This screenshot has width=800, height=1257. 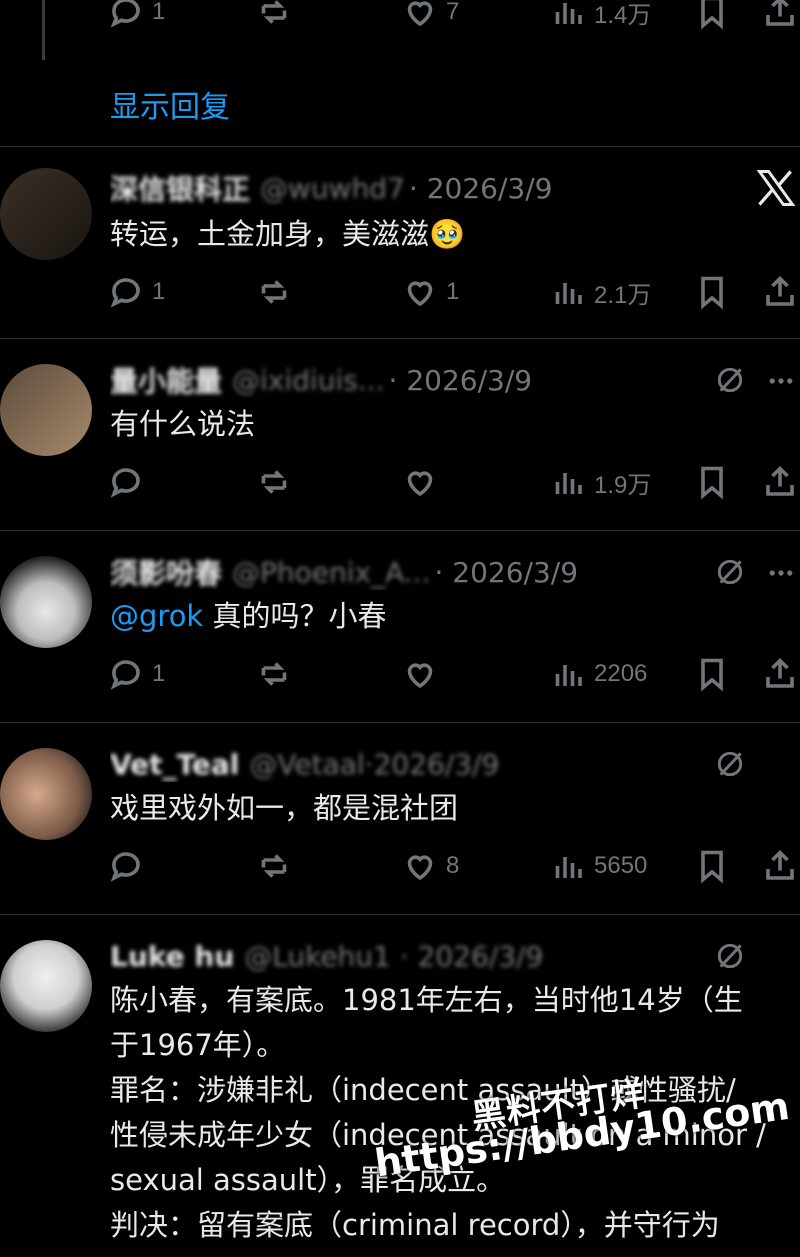 I want to click on tweet-actions: 8 5650, so click(x=454, y=866).